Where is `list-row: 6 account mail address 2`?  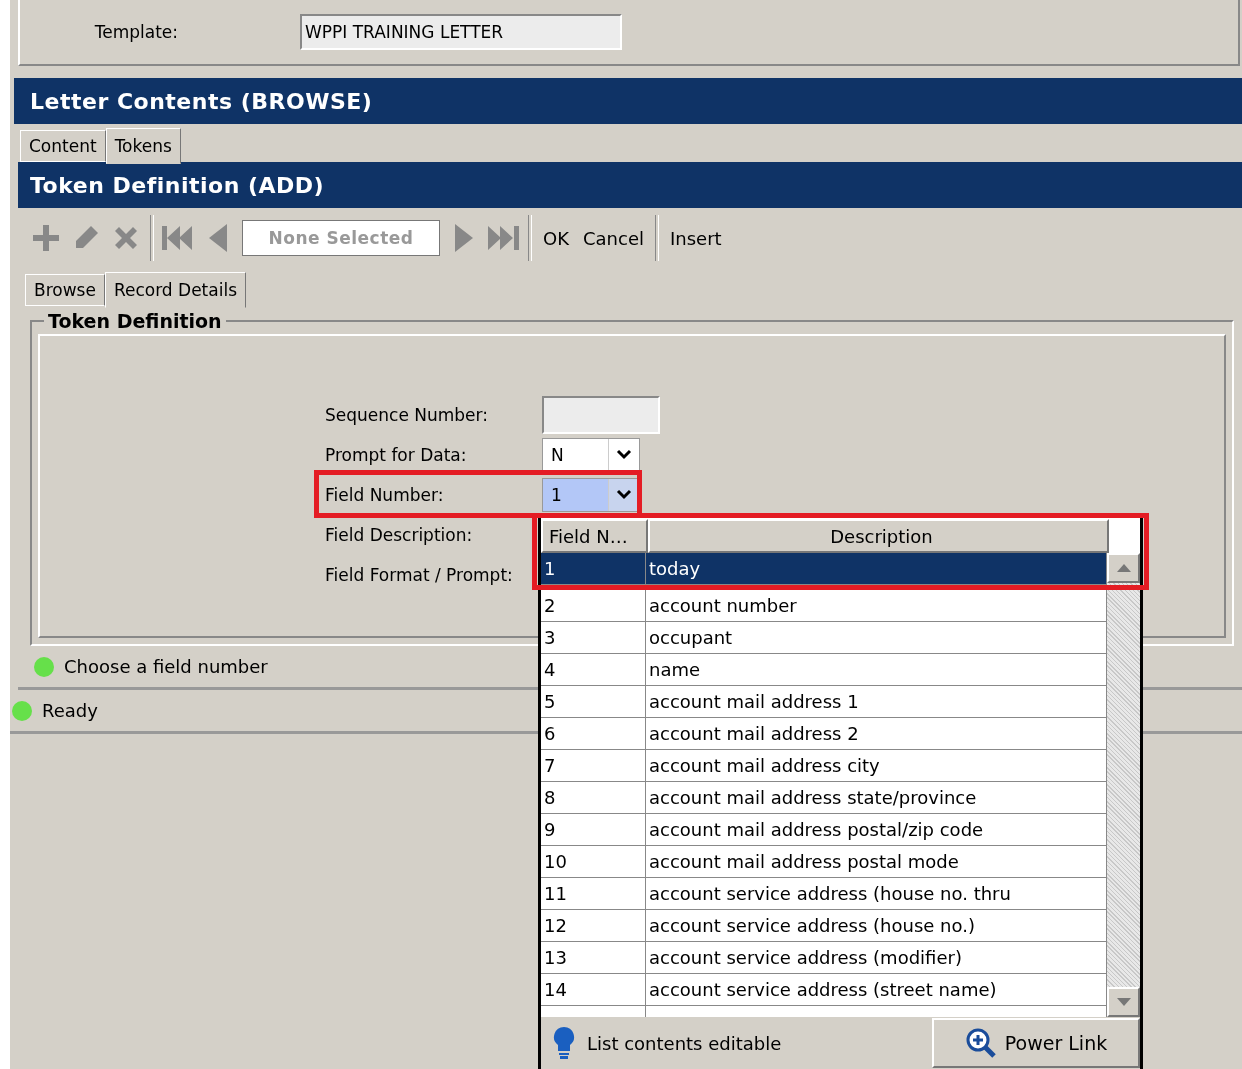
list-row: 6 account mail address 2 is located at coordinates (824, 734).